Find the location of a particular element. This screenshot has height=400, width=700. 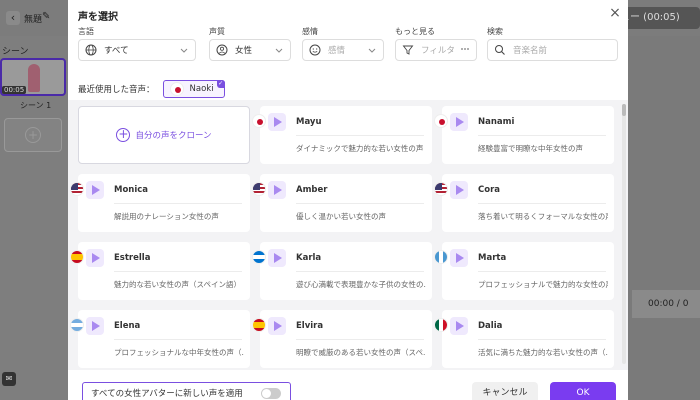

recent-voices: 最近使用した音声： Naoki ✓ is located at coordinates (151, 89).